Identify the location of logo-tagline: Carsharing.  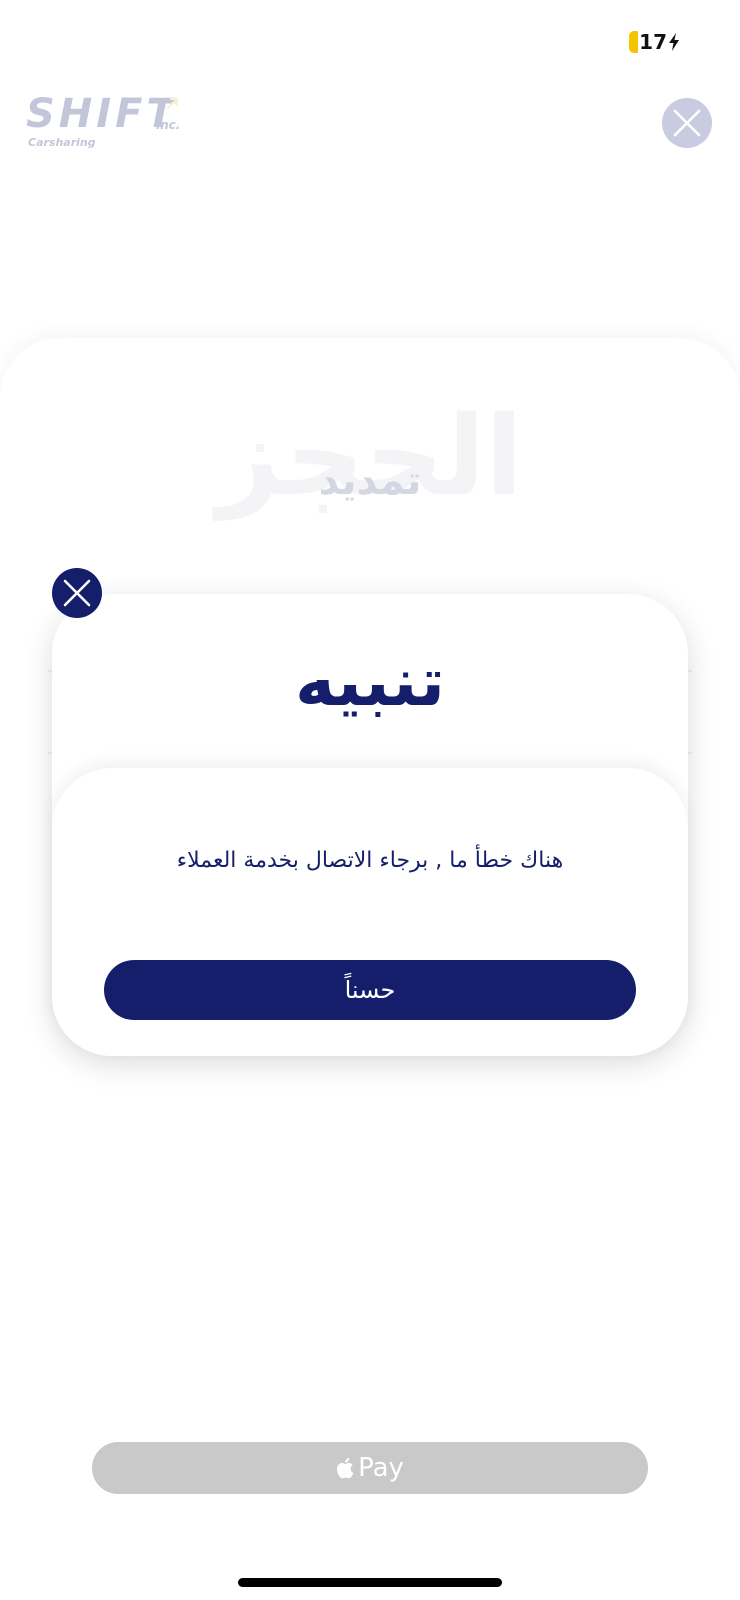
(62, 142).